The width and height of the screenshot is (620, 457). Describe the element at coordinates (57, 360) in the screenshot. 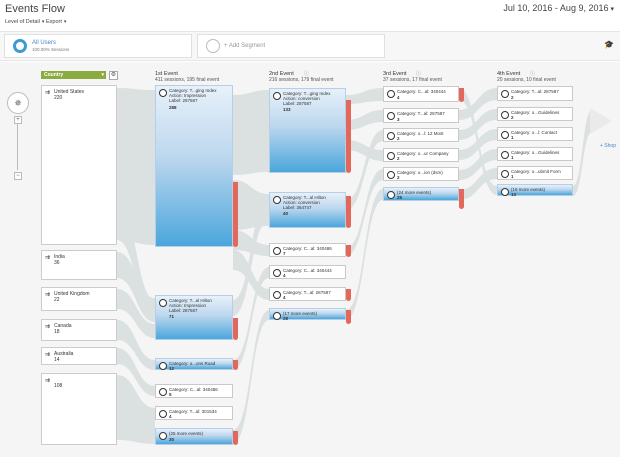

I see `country-value: 14` at that location.